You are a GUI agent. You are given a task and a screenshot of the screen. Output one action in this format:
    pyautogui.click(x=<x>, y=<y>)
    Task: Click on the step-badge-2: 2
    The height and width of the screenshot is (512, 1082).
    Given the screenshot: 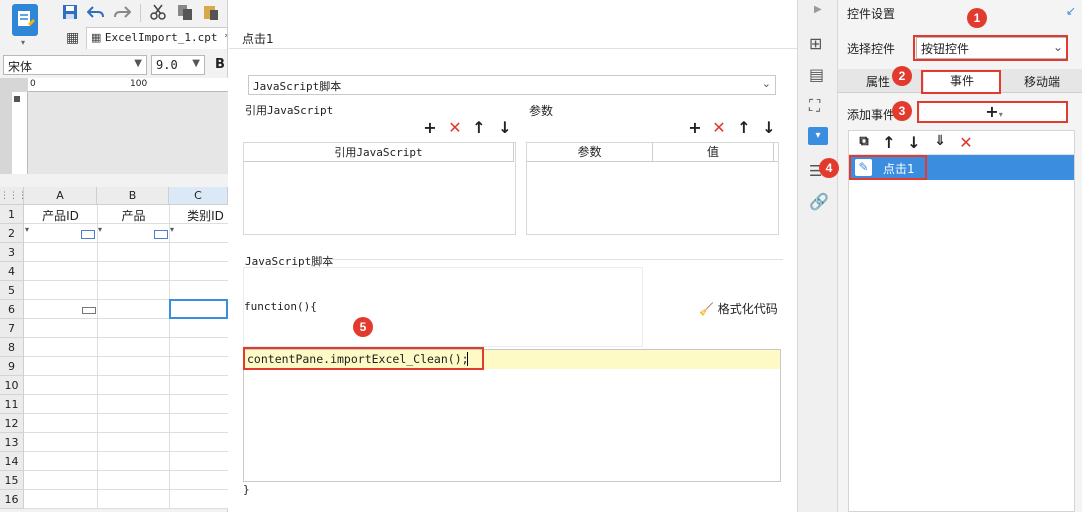 What is the action you would take?
    pyautogui.click(x=902, y=76)
    